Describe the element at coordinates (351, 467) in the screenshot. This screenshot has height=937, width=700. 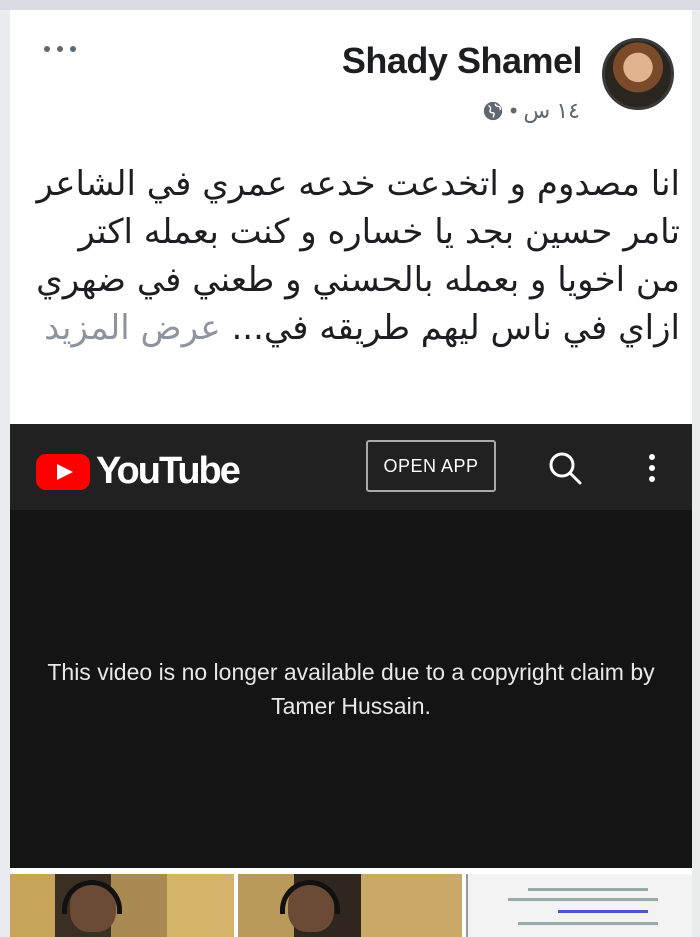
I see `youtube-header: YouTube OPEN APP` at that location.